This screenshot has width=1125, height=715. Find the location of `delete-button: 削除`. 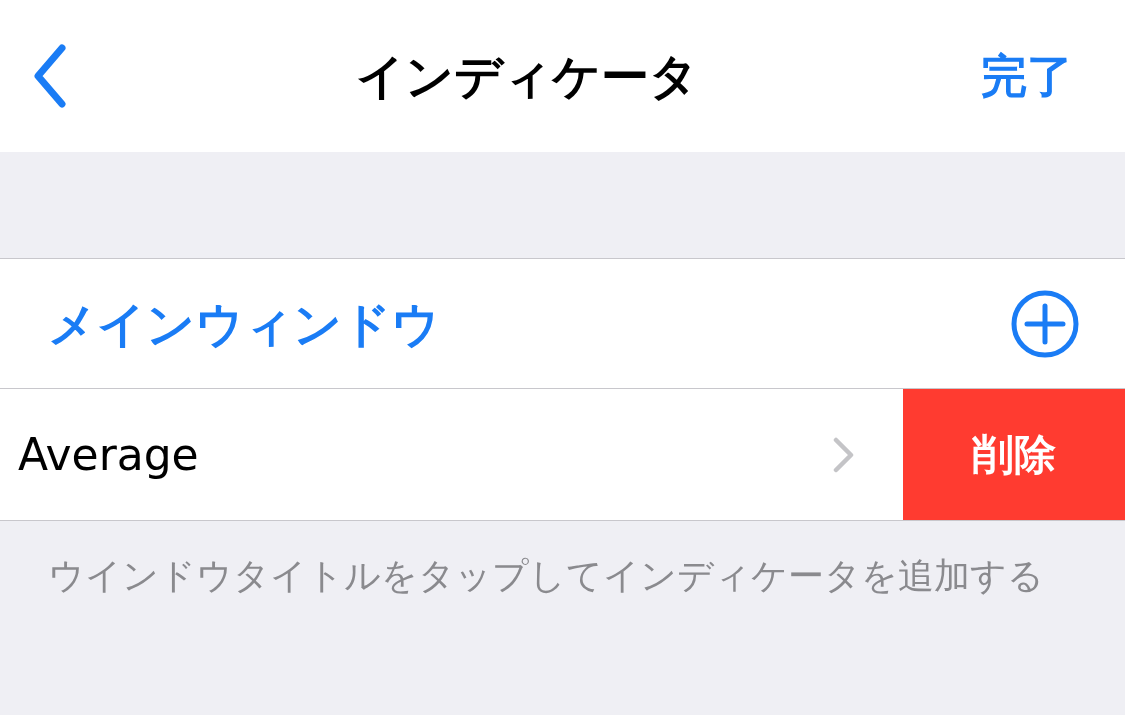

delete-button: 削除 is located at coordinates (1014, 454).